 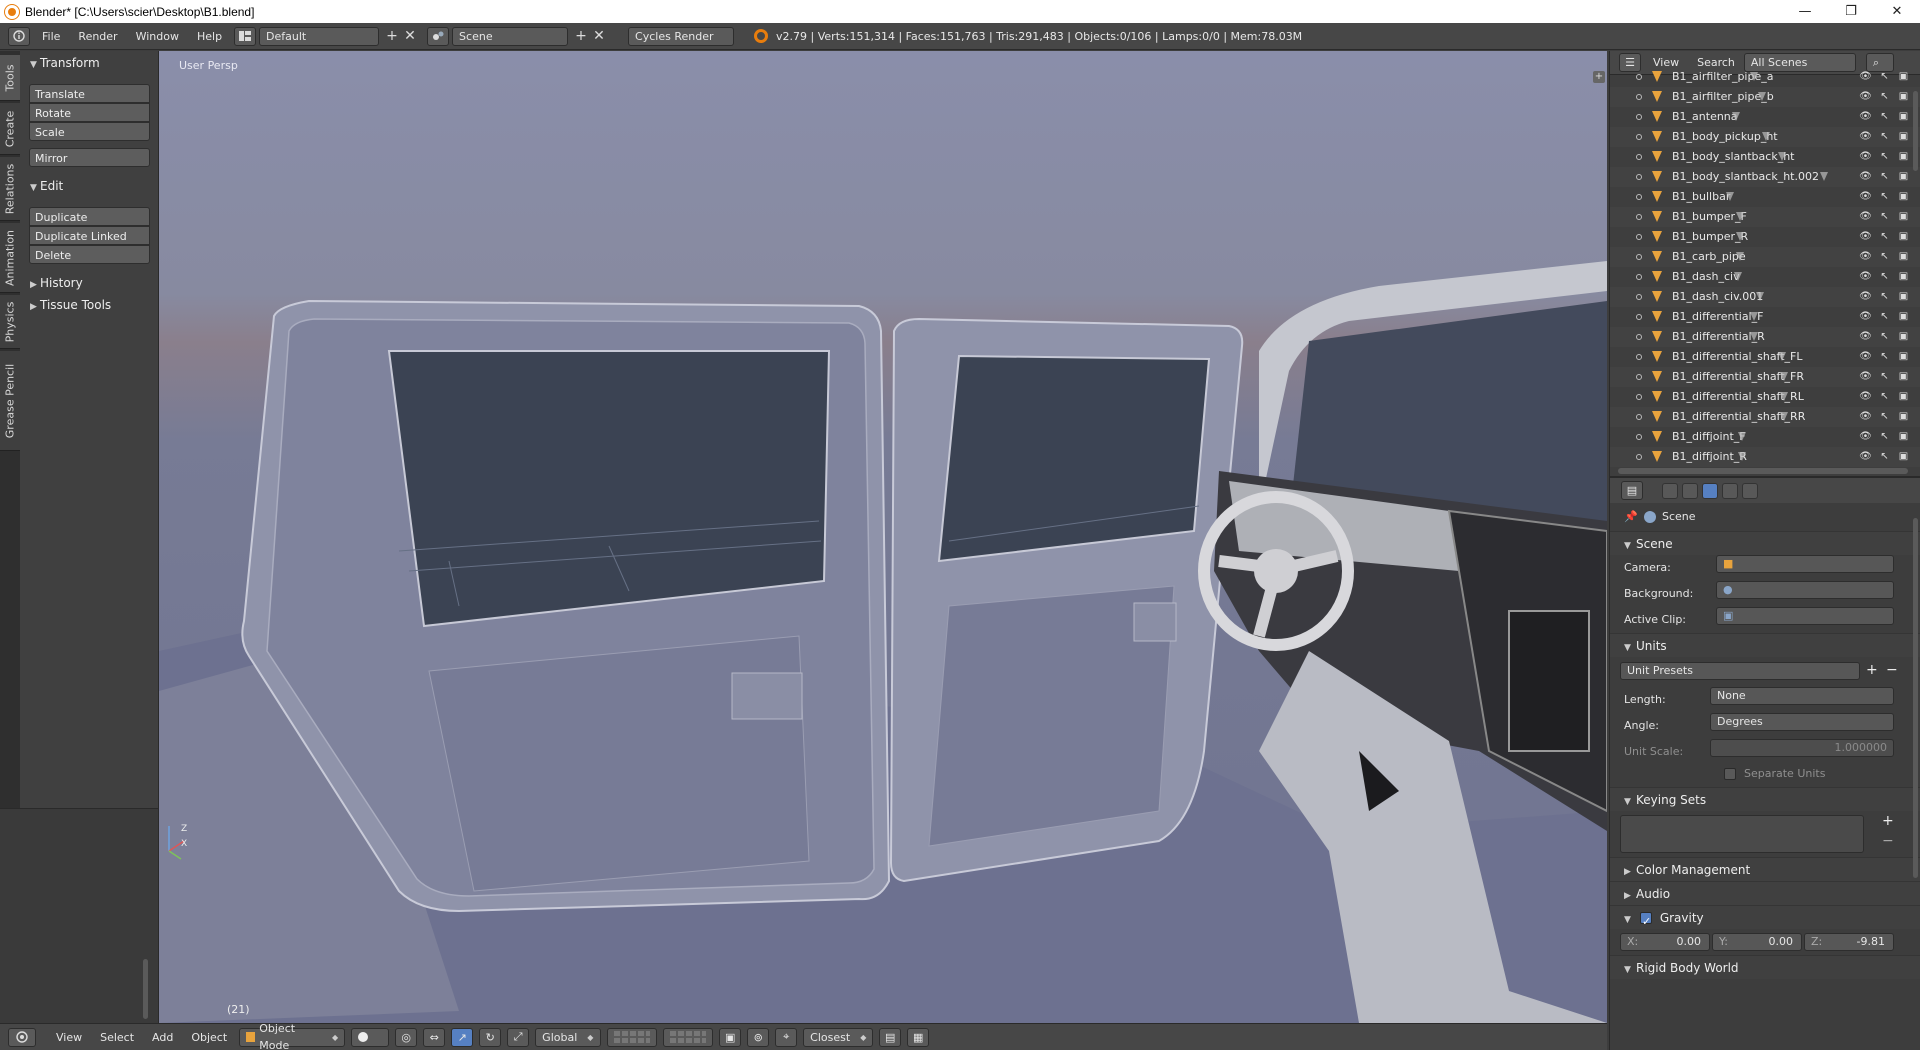 What do you see at coordinates (510, 36) in the screenshot?
I see `scene-field: Scene` at bounding box center [510, 36].